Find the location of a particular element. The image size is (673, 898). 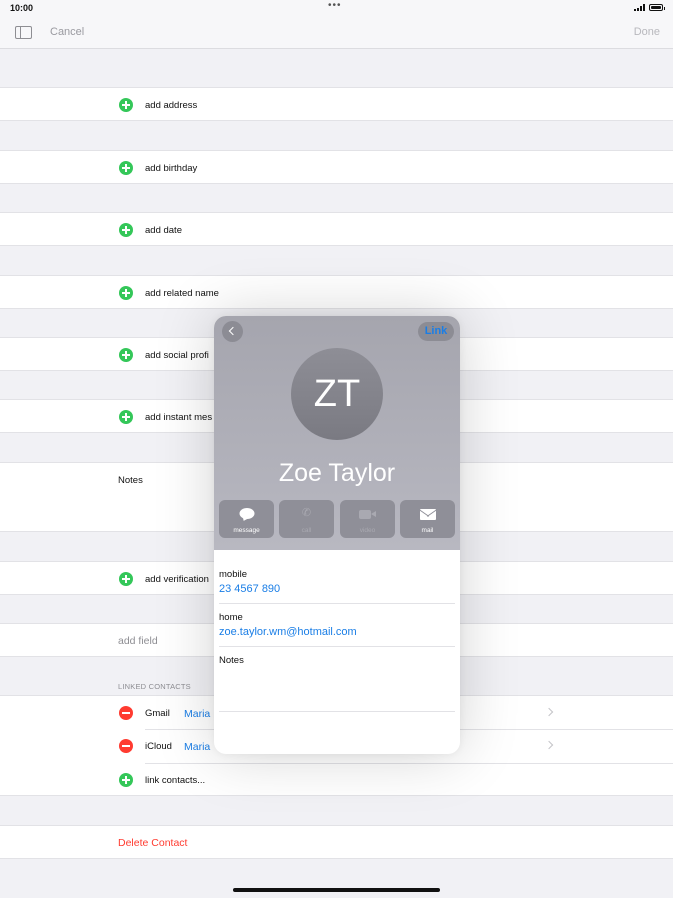

done-button: Done is located at coordinates (647, 32).